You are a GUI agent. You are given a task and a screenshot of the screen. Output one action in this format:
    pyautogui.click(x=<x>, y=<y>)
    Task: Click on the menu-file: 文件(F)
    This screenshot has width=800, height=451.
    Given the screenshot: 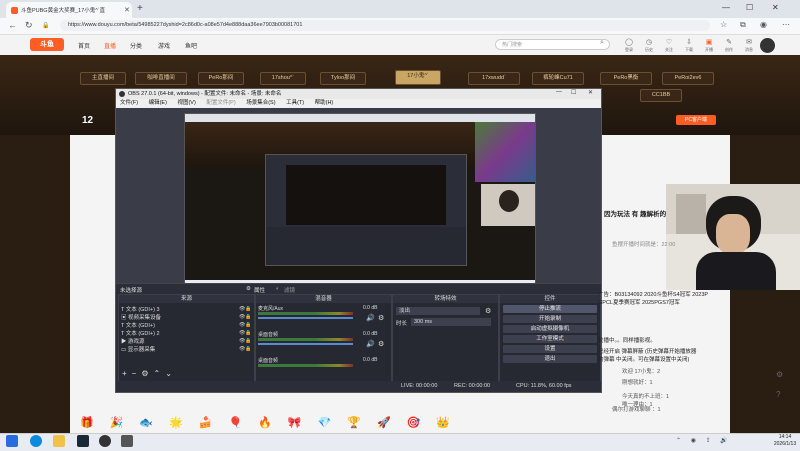 What is the action you would take?
    pyautogui.click(x=129, y=103)
    